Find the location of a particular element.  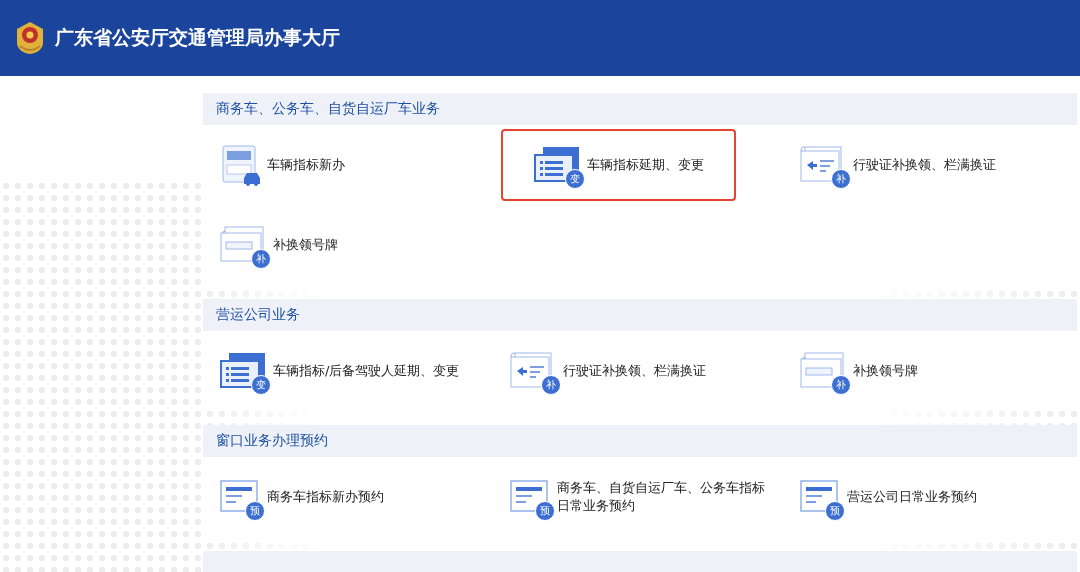

site-title: 广东省公安厅交通管理局办事大厅 is located at coordinates (197, 37).